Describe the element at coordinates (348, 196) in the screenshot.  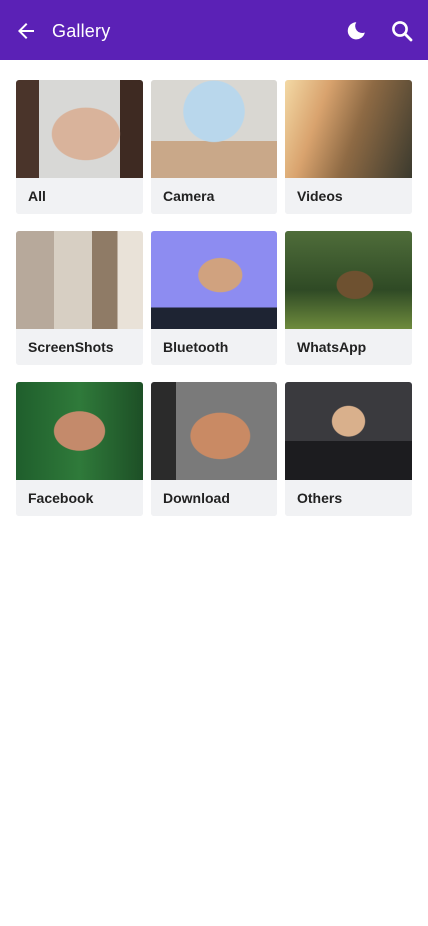
I see `album-label: Videos` at that location.